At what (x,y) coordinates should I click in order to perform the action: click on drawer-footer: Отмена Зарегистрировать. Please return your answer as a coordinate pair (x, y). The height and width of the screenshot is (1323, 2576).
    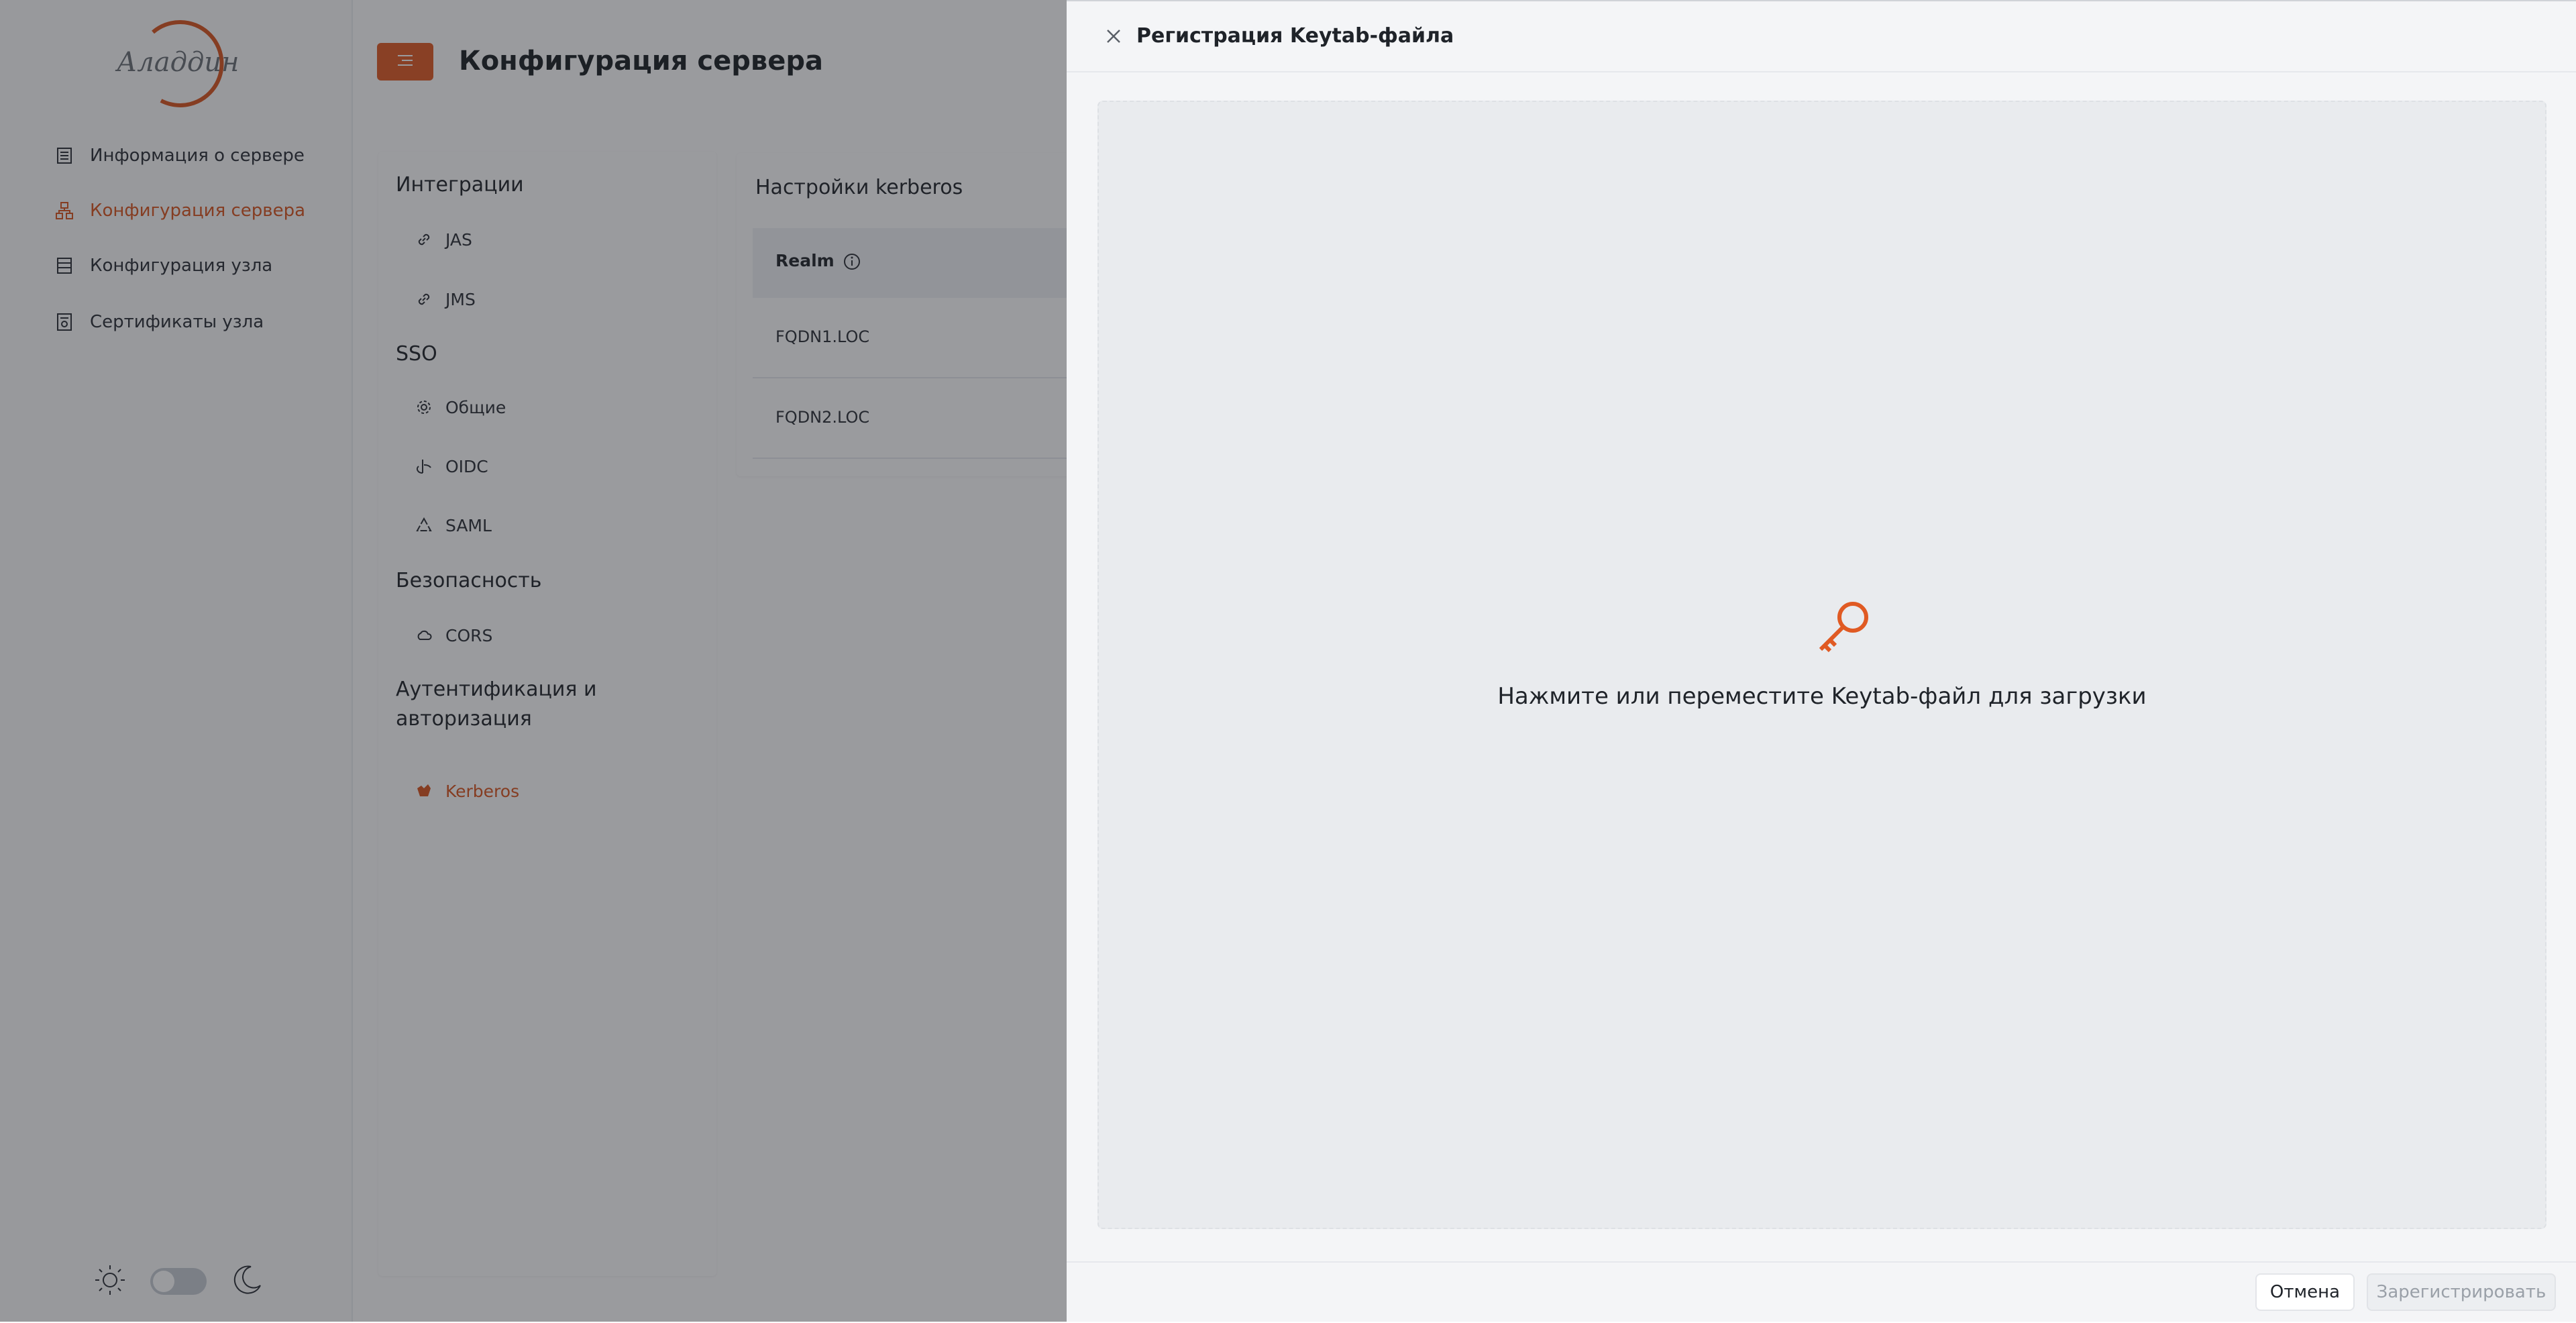
    Looking at the image, I should click on (1821, 1292).